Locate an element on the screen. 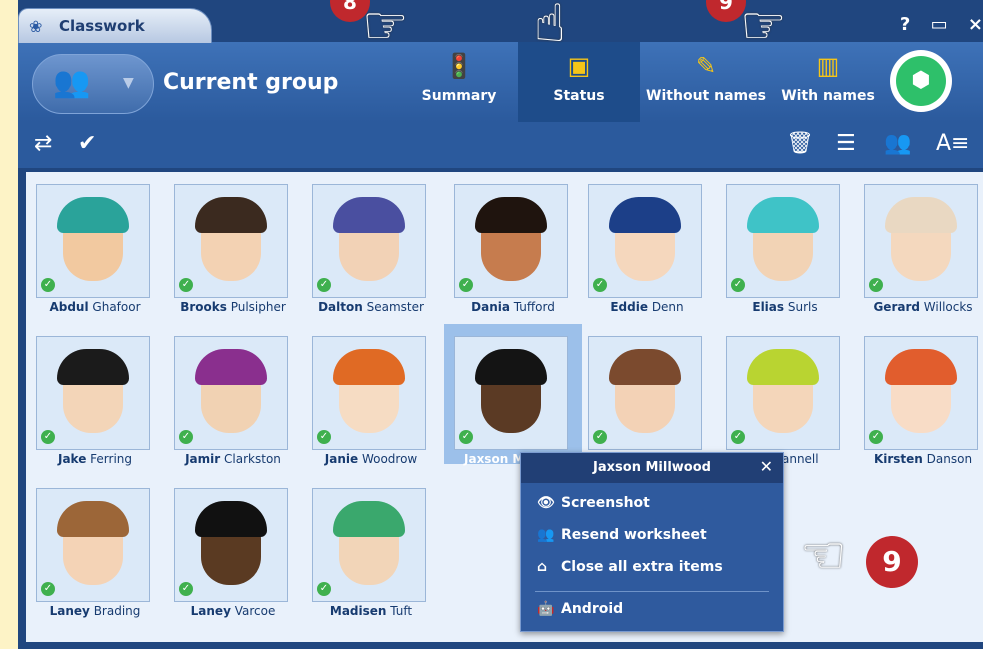 Image resolution: width=983 pixels, height=649 pixels. close-extra-items-menu-item: ⌂ Close all extra items is located at coordinates (630, 567).